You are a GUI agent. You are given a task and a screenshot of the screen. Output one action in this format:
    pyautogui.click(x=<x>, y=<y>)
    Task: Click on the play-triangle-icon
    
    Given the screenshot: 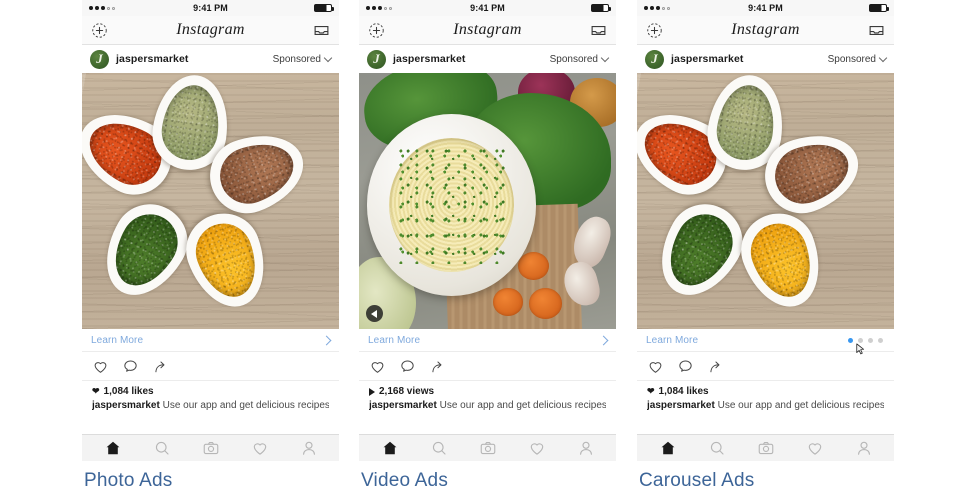 What is the action you would take?
    pyautogui.click(x=372, y=391)
    